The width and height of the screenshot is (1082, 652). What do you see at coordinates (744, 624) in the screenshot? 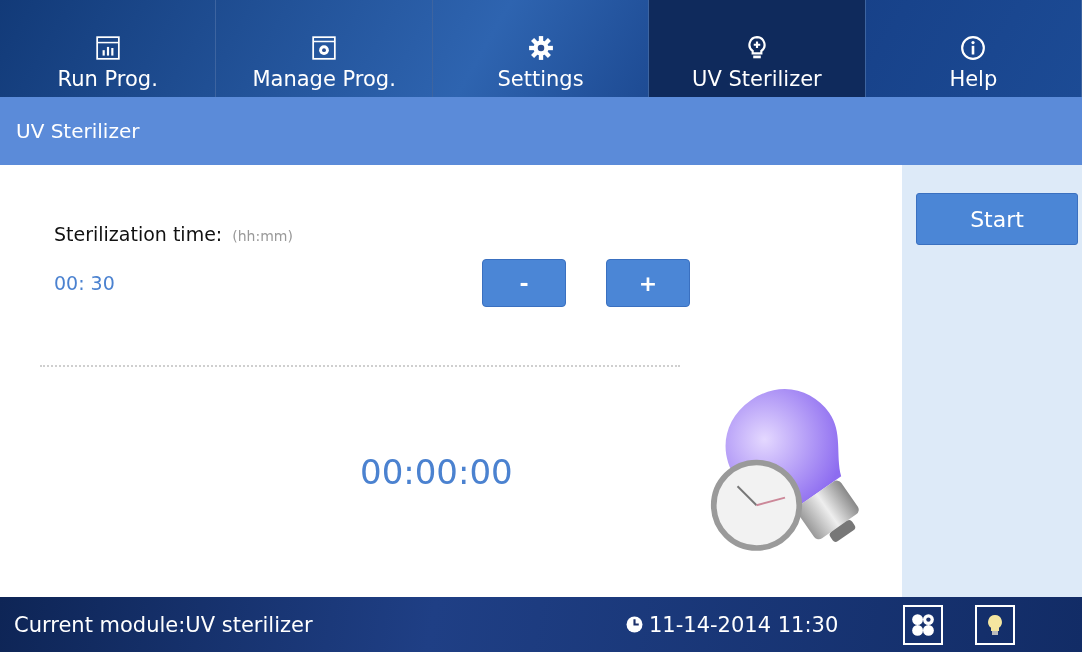
I see `date-time: 11-14-2014 11:30` at bounding box center [744, 624].